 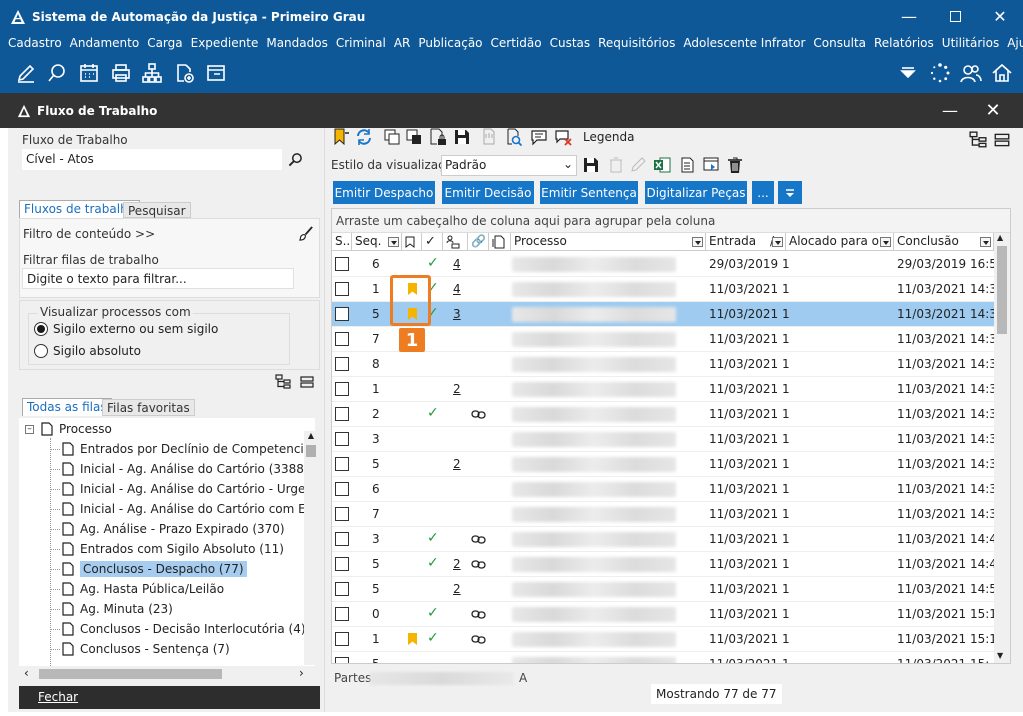 What do you see at coordinates (167, 549) in the screenshot?
I see `tree-item: Entrados com Sigilo Absoluto (11)` at bounding box center [167, 549].